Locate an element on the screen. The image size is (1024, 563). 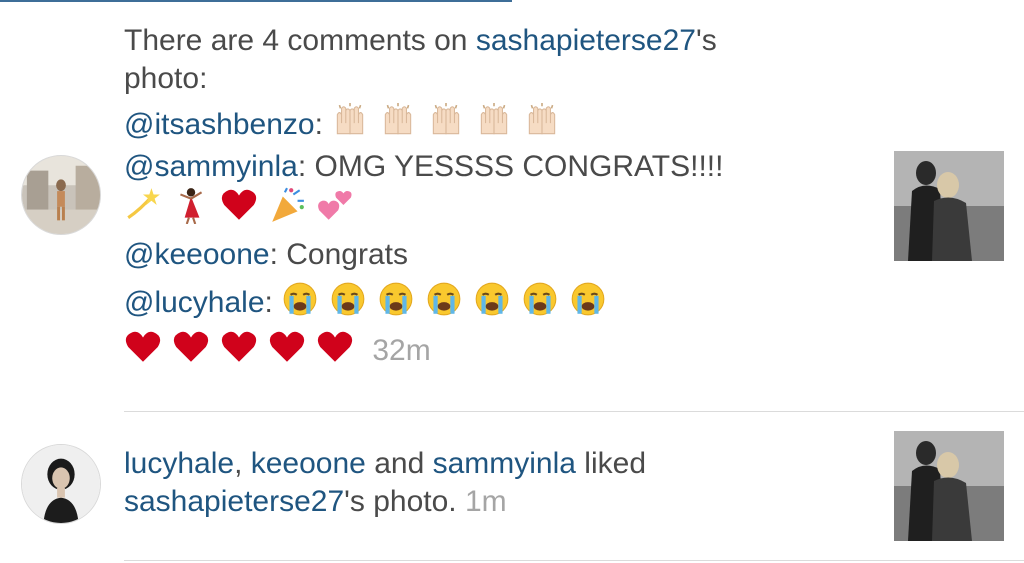
top-progress-bar is located at coordinates (256, 1).